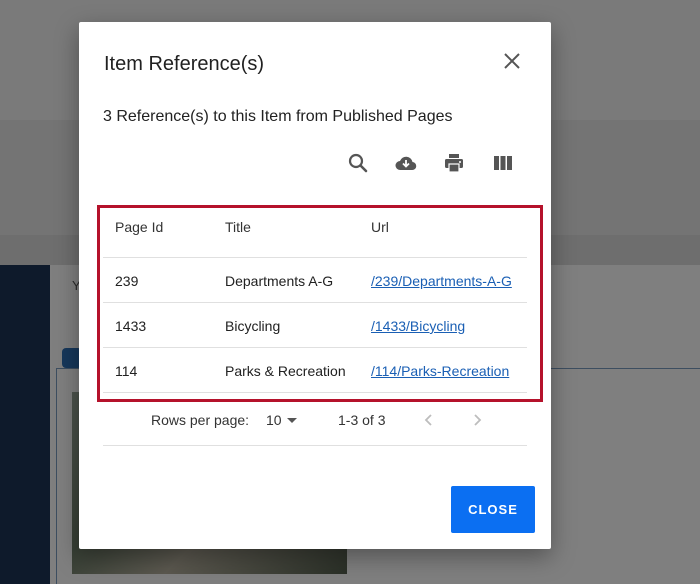 This screenshot has width=700, height=584. I want to click on view-columns-icon, so click(503, 163).